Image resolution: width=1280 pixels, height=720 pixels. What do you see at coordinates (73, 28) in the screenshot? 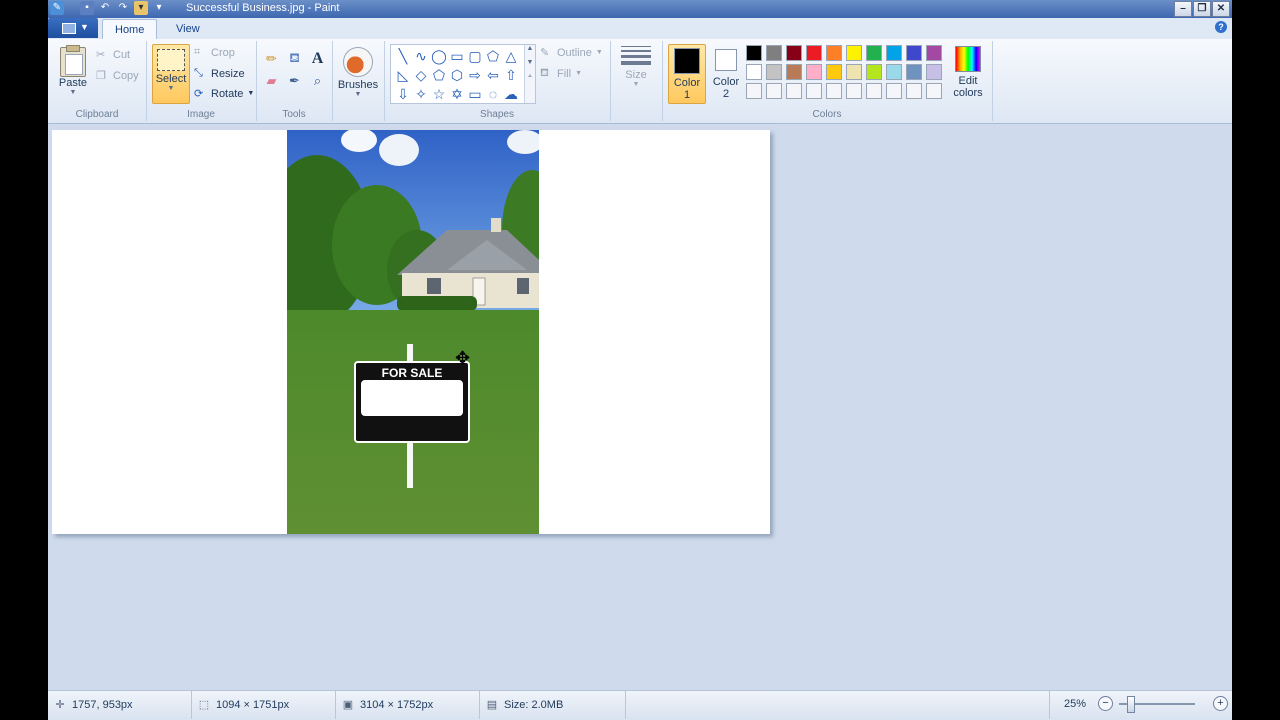
I see `paint-menu-button: ▼` at bounding box center [73, 28].